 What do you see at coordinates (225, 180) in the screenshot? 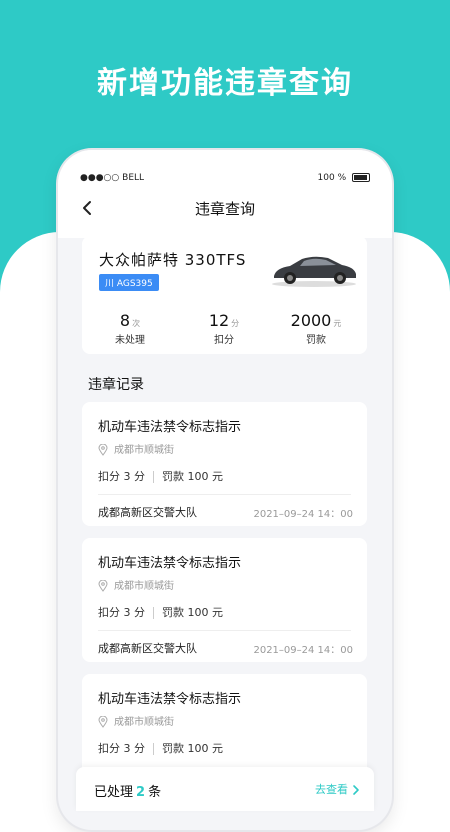
I see `status-bar: ●●●○○ BELL 100 %` at bounding box center [225, 180].